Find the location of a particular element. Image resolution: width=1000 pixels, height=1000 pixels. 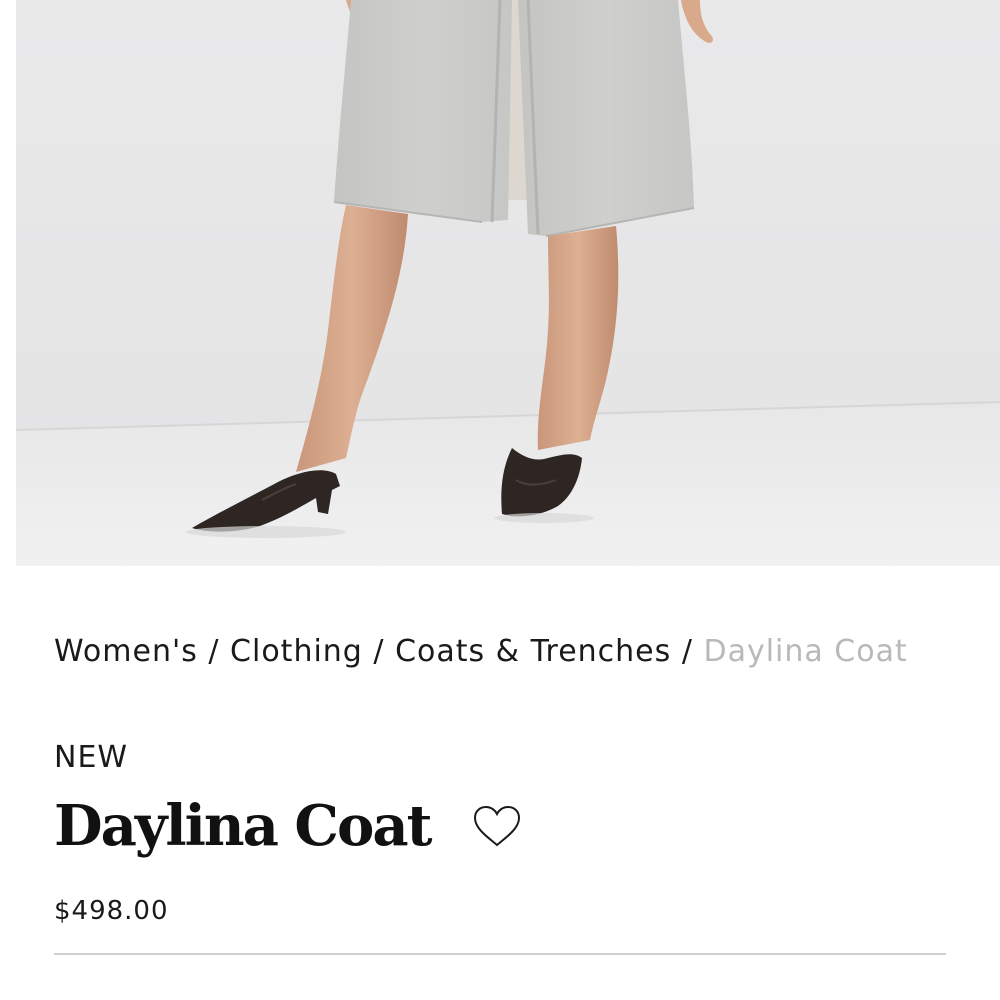

product-title-row: Daylina Coat is located at coordinates (288, 826).